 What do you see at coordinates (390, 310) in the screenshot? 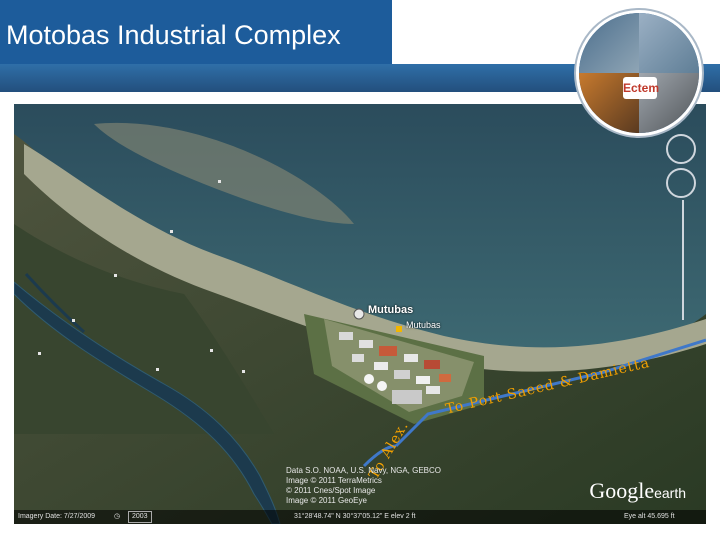
I see `place-label: Mutubas` at bounding box center [390, 310].